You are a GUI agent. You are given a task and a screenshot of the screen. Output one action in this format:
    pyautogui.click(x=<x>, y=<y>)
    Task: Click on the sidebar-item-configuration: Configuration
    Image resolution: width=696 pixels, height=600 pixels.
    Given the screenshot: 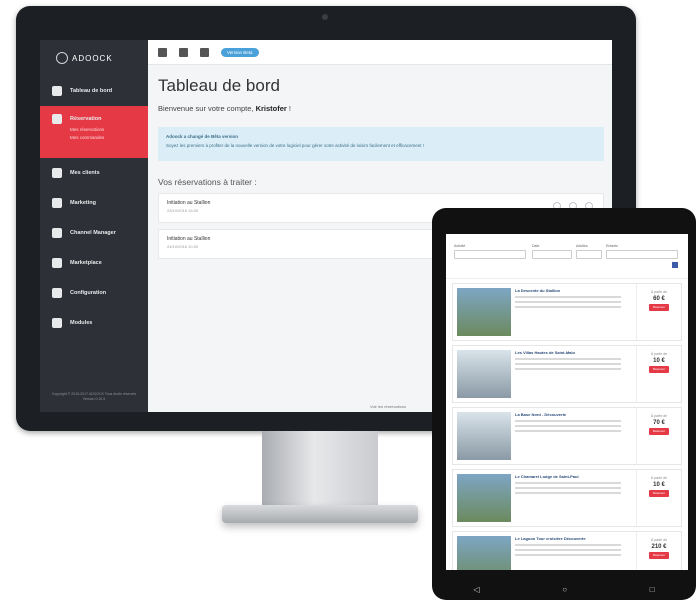 What is the action you would take?
    pyautogui.click(x=94, y=293)
    